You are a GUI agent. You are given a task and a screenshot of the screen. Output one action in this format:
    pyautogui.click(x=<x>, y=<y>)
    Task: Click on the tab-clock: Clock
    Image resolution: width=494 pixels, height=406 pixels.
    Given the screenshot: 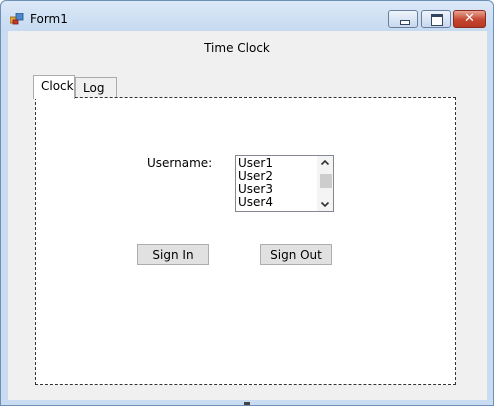 What is the action you would take?
    pyautogui.click(x=54, y=87)
    